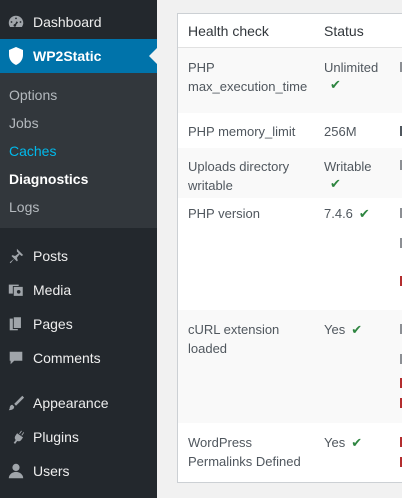 The image size is (402, 498). I want to click on column-header-health-check: Health check, so click(228, 31).